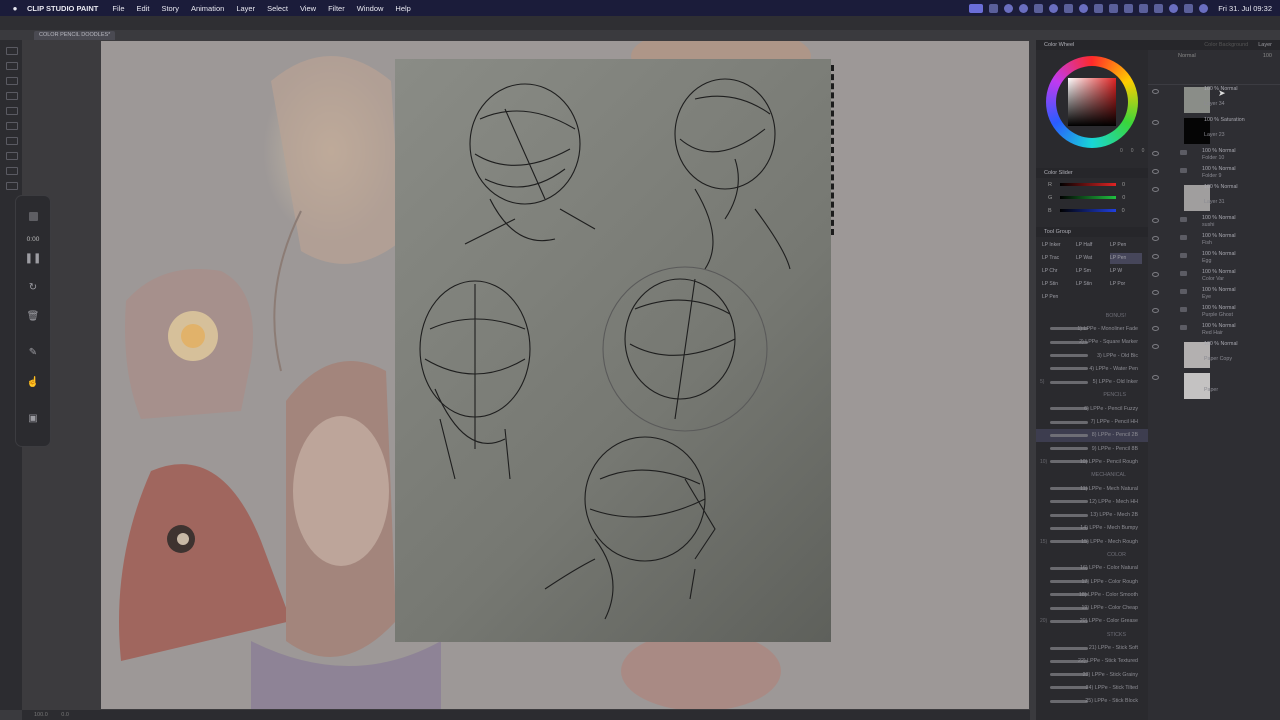  What do you see at coordinates (1214, 277) in the screenshot?
I see `layer-folder-row: 100 % Normal Color Var` at bounding box center [1214, 277].